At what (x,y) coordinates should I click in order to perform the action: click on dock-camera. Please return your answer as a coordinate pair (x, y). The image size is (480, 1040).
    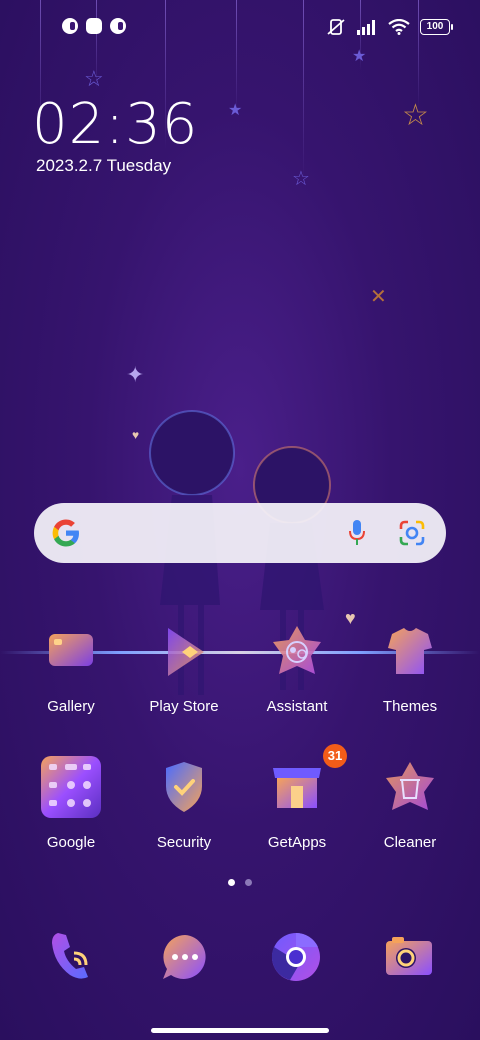
    Looking at the image, I should click on (408, 957).